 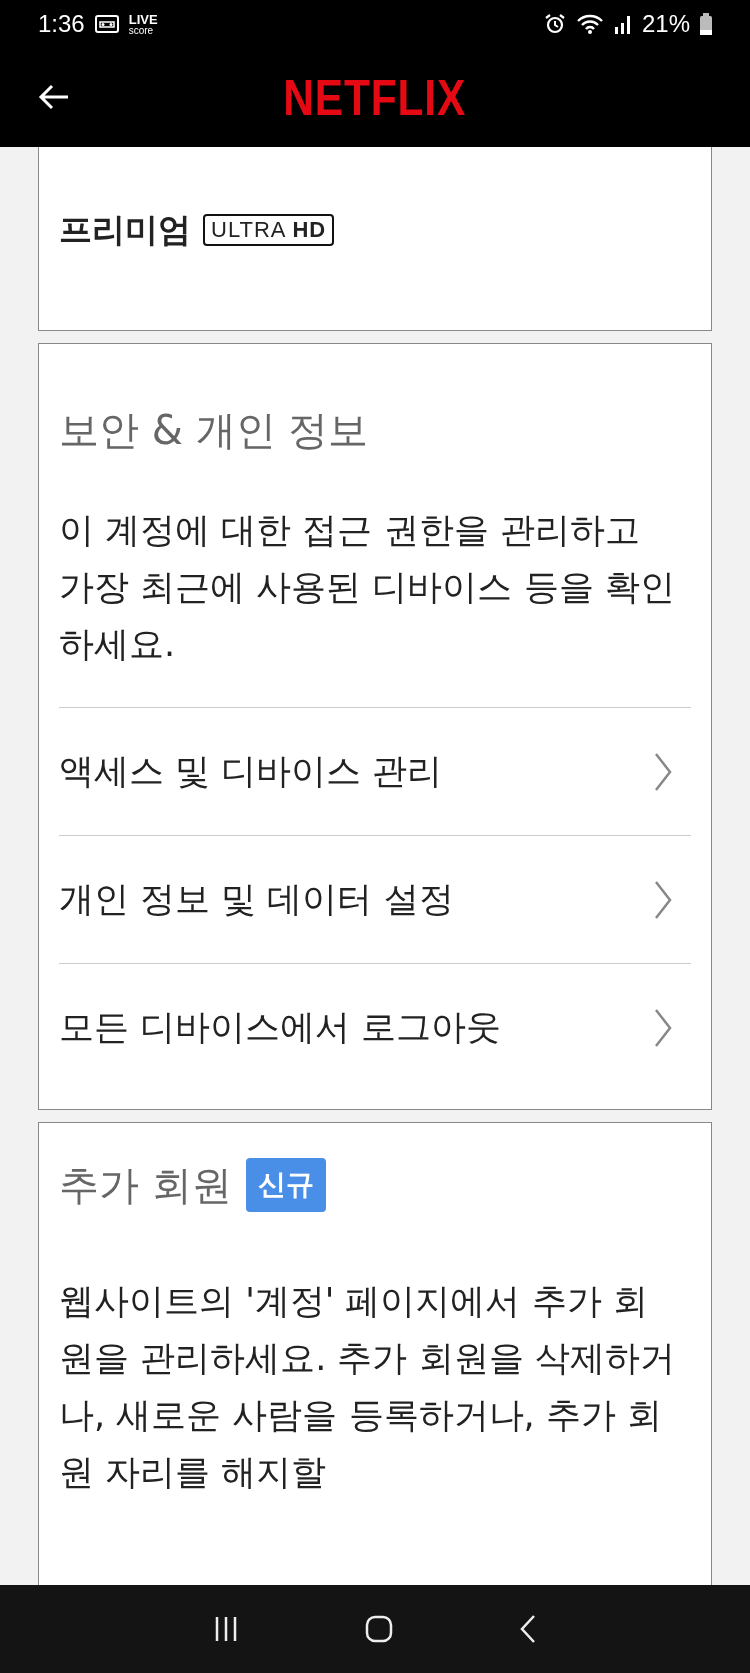 I want to click on section-description: 웹사이트의 '계정' 페이지에서 추가 회원을 관리하세요. 추가 회원을 삭제하거나, 새로운 사람을 등록하거나, 추가 회원 자리를 해지할, so click(x=367, y=1387).